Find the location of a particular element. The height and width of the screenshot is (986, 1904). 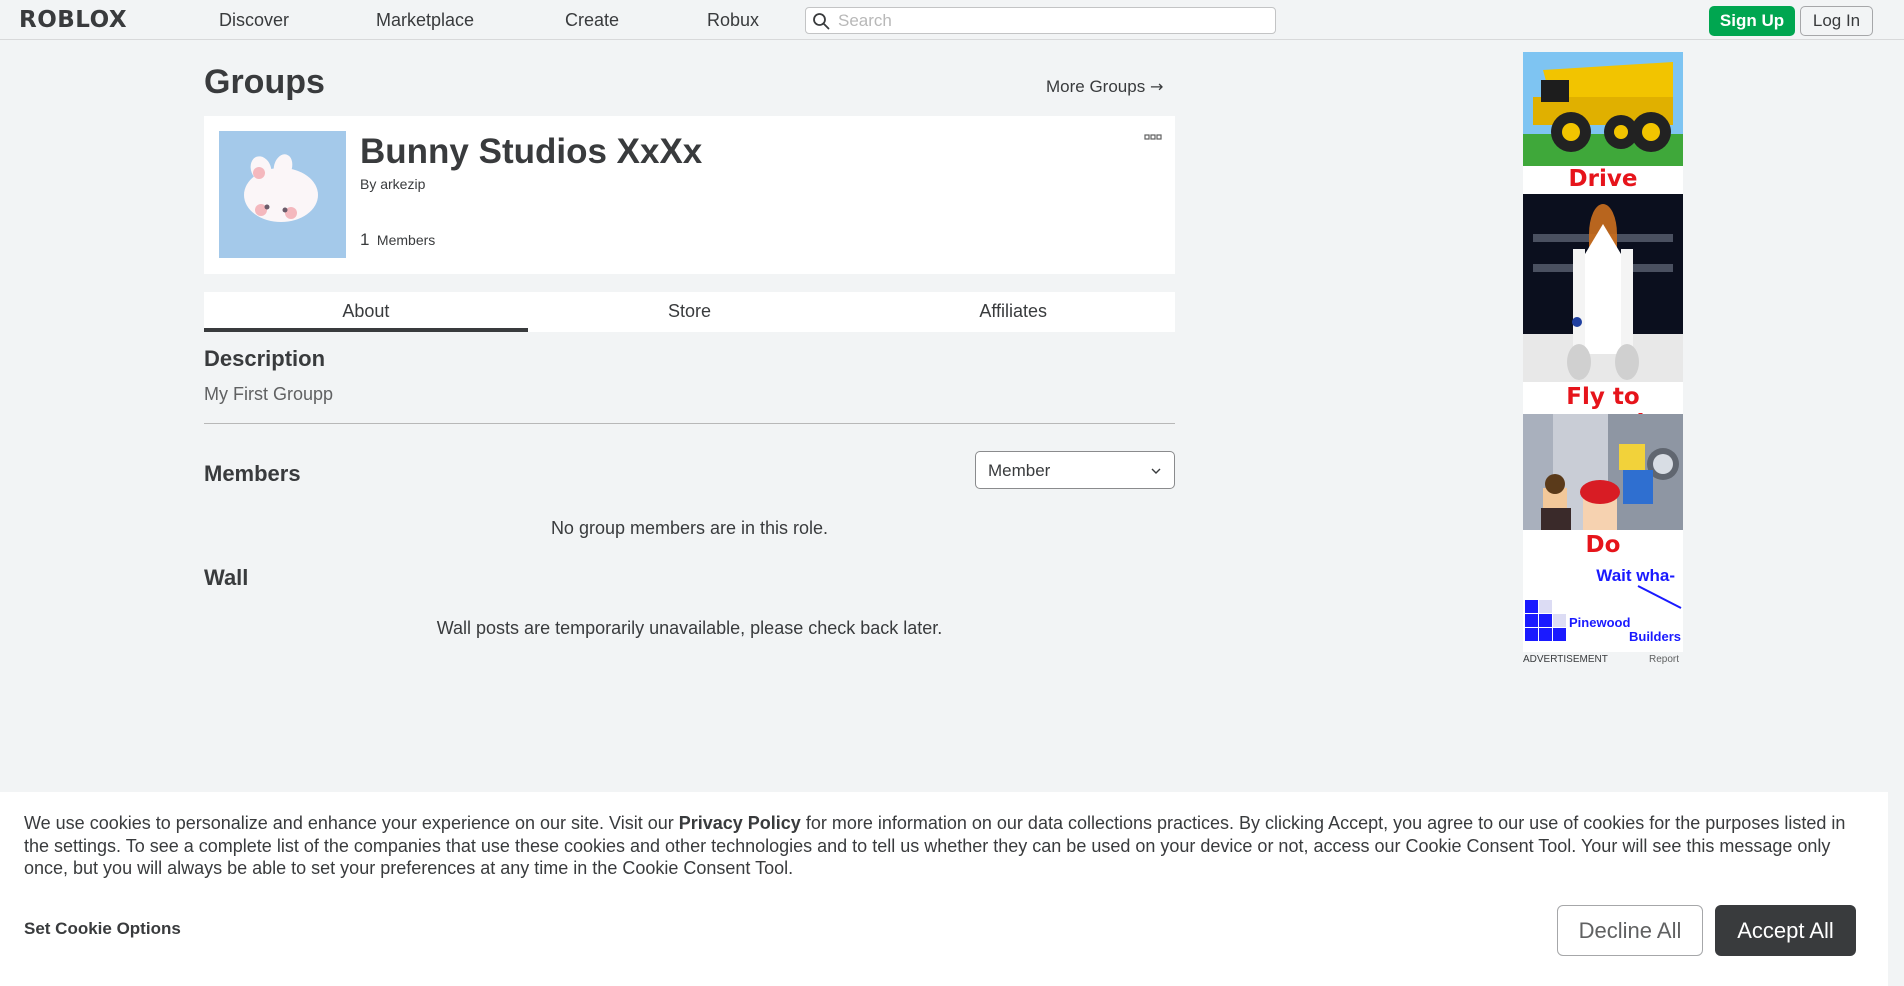

nav-robux: Robux is located at coordinates (733, 20).